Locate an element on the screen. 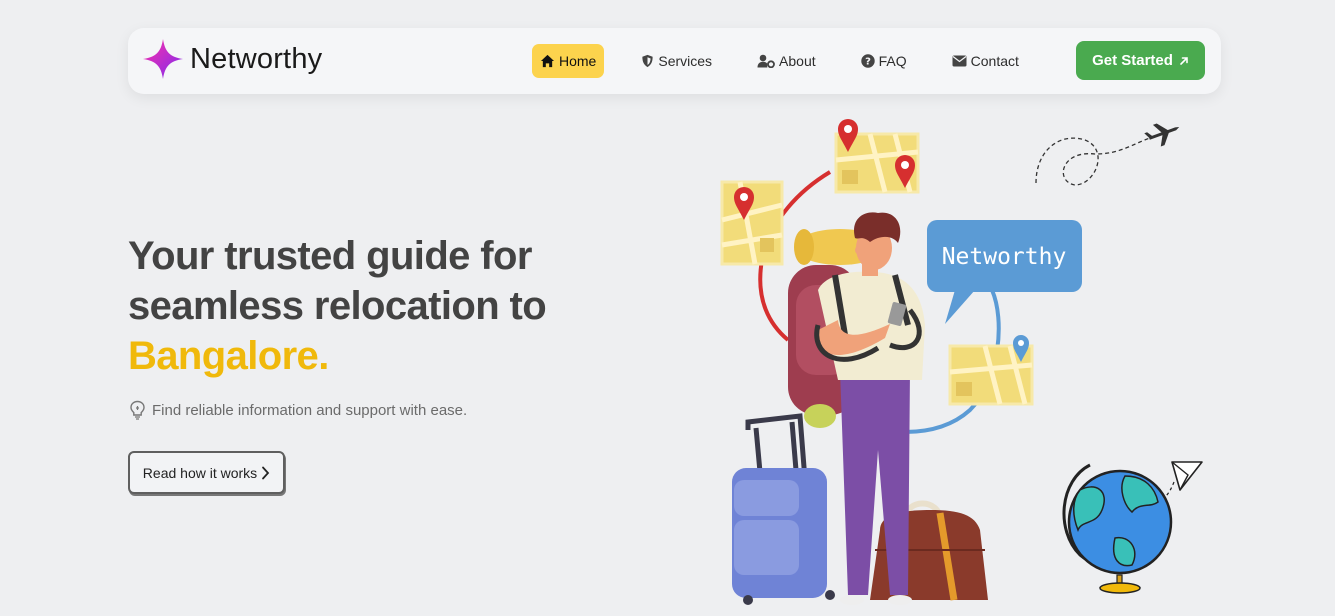 Image resolution: width=1335 pixels, height=616 pixels. sparkle-logo-icon is located at coordinates (163, 59).